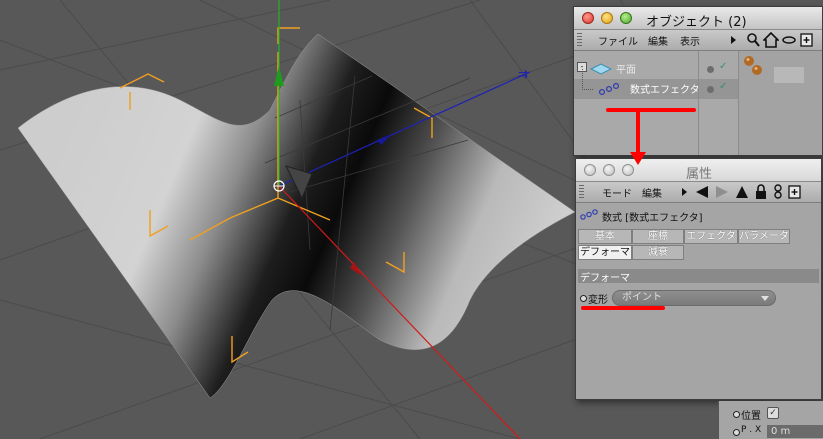  What do you see at coordinates (770, 420) in the screenshot?
I see `coordinates-panel: 位置 ✓ P . X 0 m` at bounding box center [770, 420].